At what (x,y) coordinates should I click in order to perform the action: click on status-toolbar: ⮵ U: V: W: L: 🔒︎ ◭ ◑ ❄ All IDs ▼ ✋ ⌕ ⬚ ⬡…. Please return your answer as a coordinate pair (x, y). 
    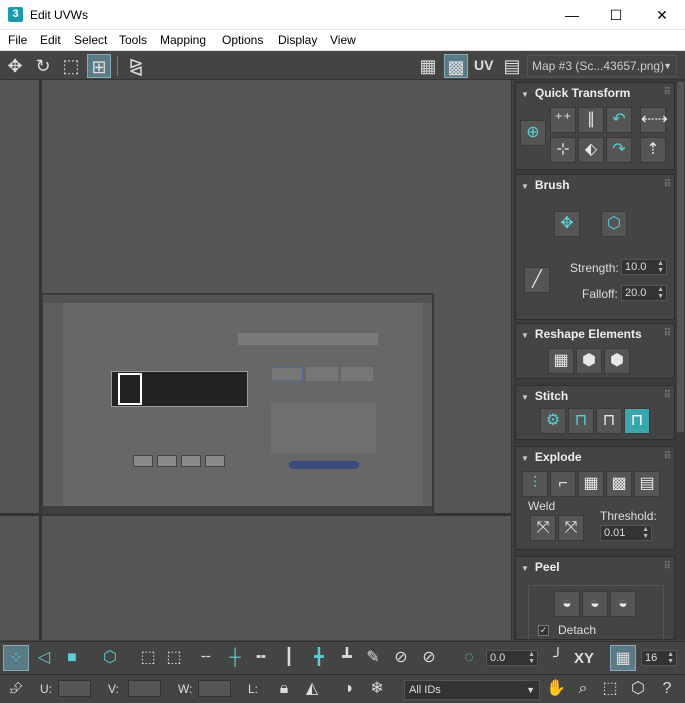
    Looking at the image, I should click on (342, 688).